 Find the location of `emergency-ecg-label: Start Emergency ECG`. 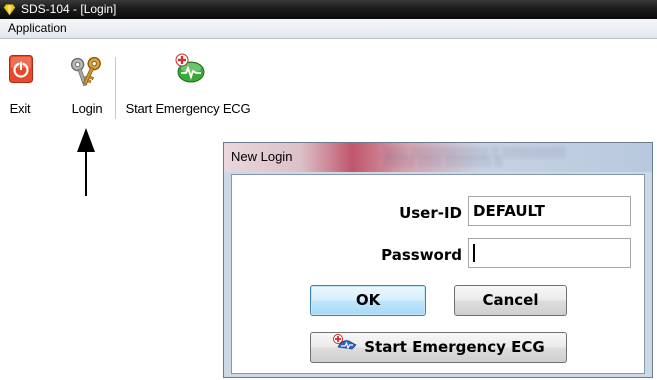

emergency-ecg-label: Start Emergency ECG is located at coordinates (188, 108).